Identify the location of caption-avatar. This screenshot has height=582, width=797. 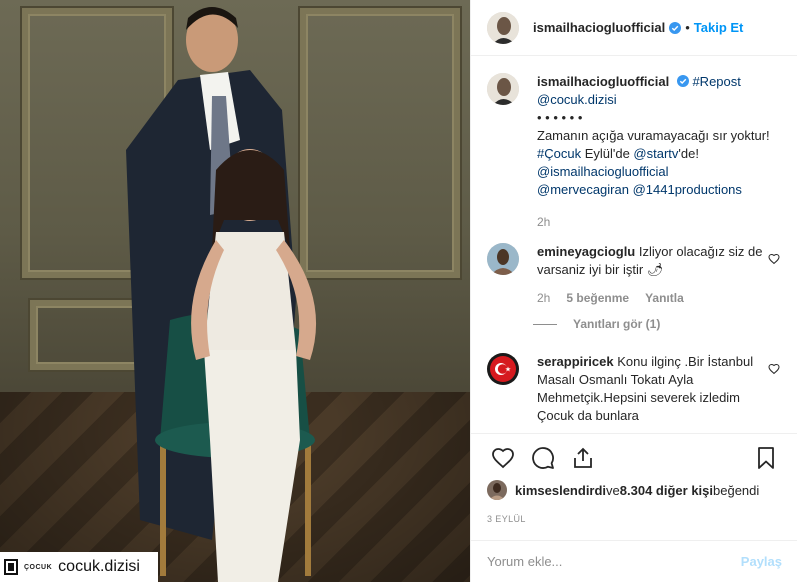
(503, 89).